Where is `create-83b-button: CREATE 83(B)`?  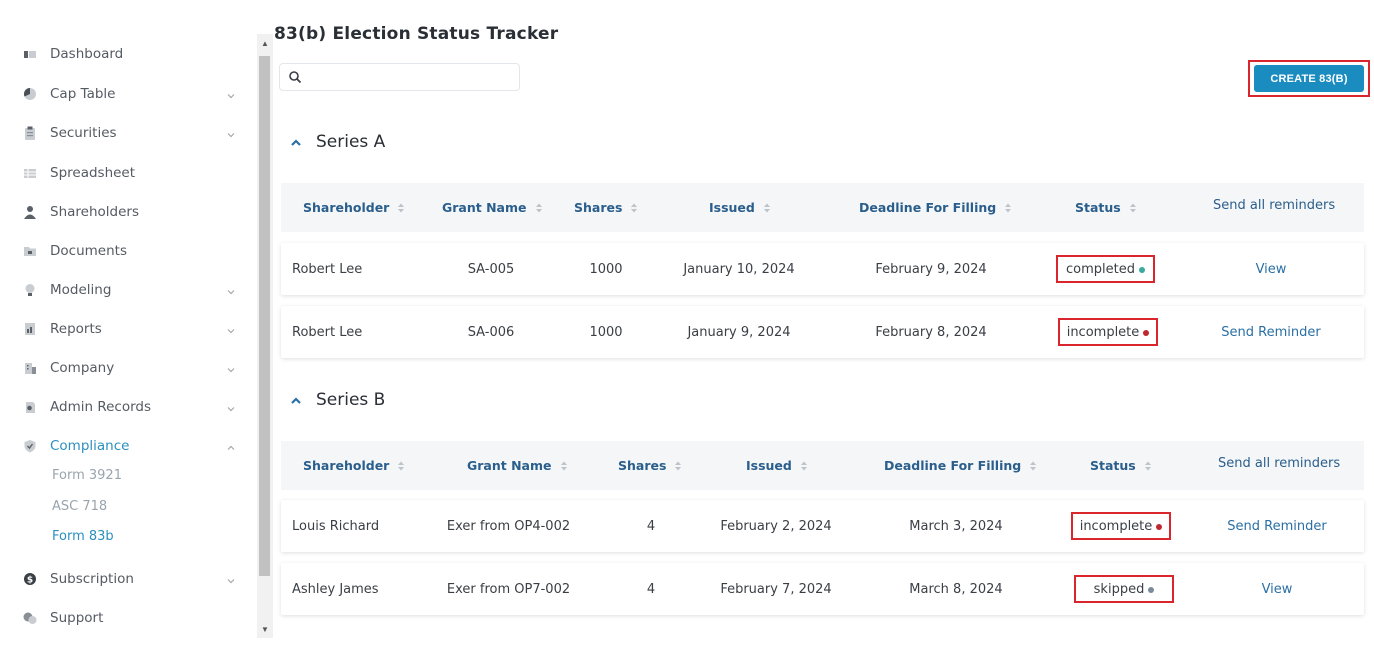 create-83b-button: CREATE 83(B) is located at coordinates (1309, 78).